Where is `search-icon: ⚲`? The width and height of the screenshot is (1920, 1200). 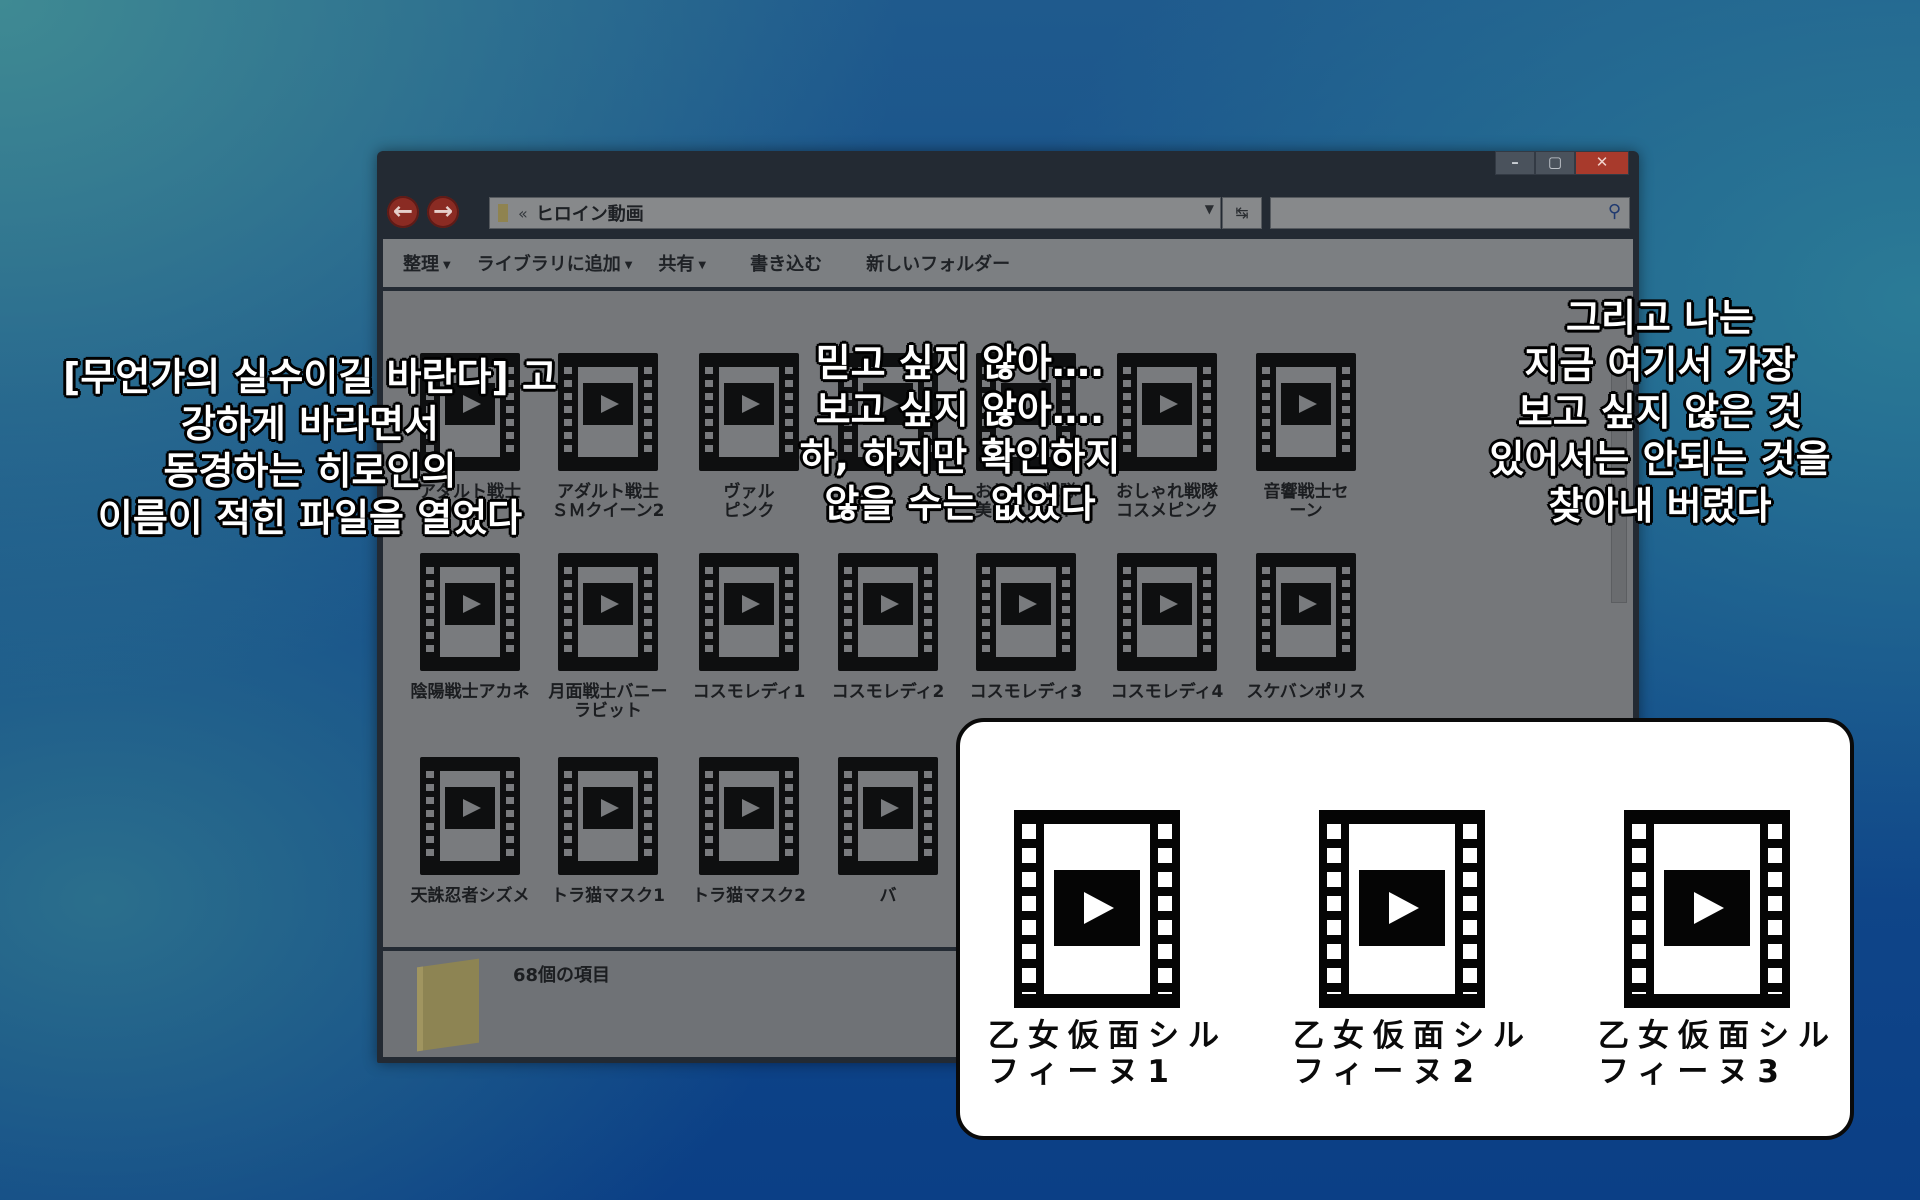
search-icon: ⚲ is located at coordinates (1614, 211).